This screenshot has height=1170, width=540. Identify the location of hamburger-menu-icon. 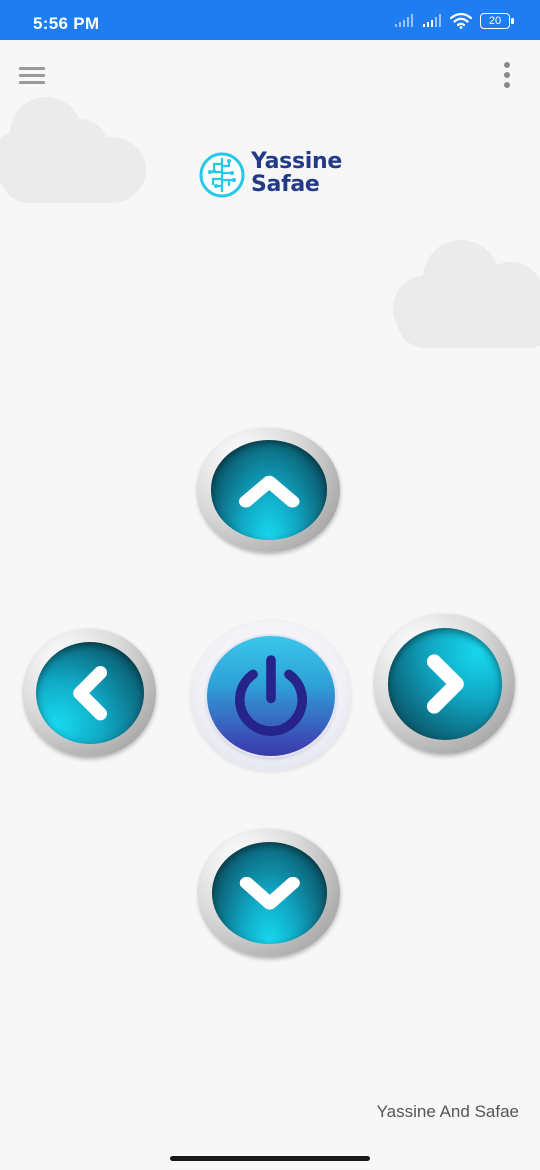
(32, 75).